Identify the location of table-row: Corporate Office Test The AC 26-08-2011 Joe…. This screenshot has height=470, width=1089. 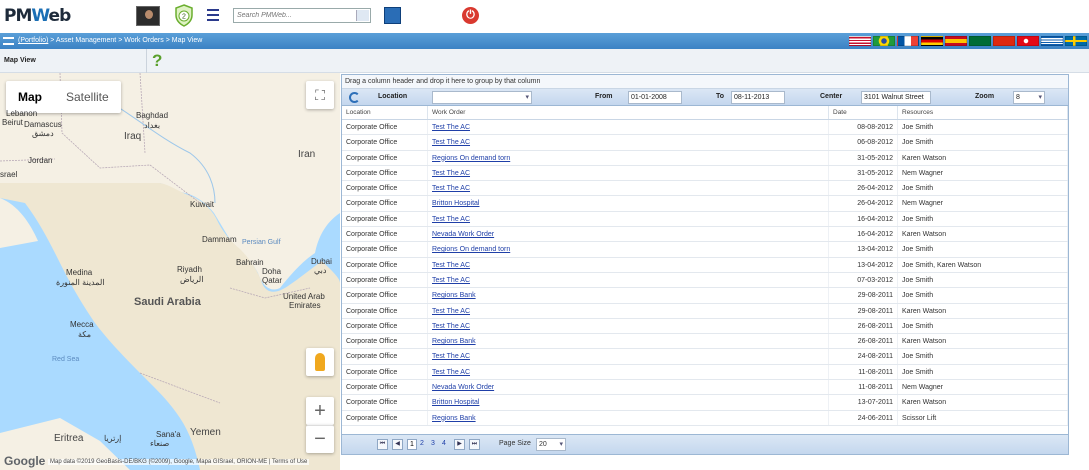
(705, 326).